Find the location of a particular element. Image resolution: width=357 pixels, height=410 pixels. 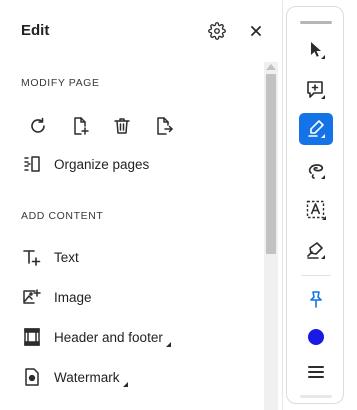

watermark-item: Watermark is located at coordinates (74, 377).